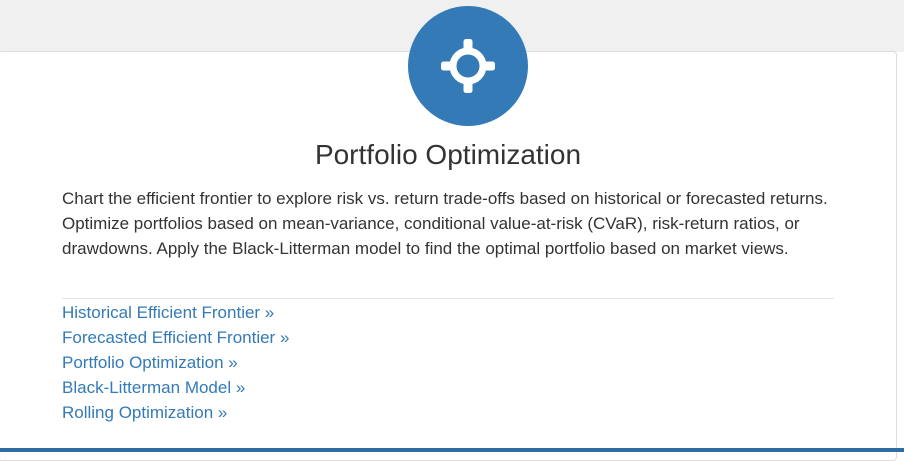 This screenshot has width=904, height=461. What do you see at coordinates (452, 450) in the screenshot?
I see `bottom-accent-bar` at bounding box center [452, 450].